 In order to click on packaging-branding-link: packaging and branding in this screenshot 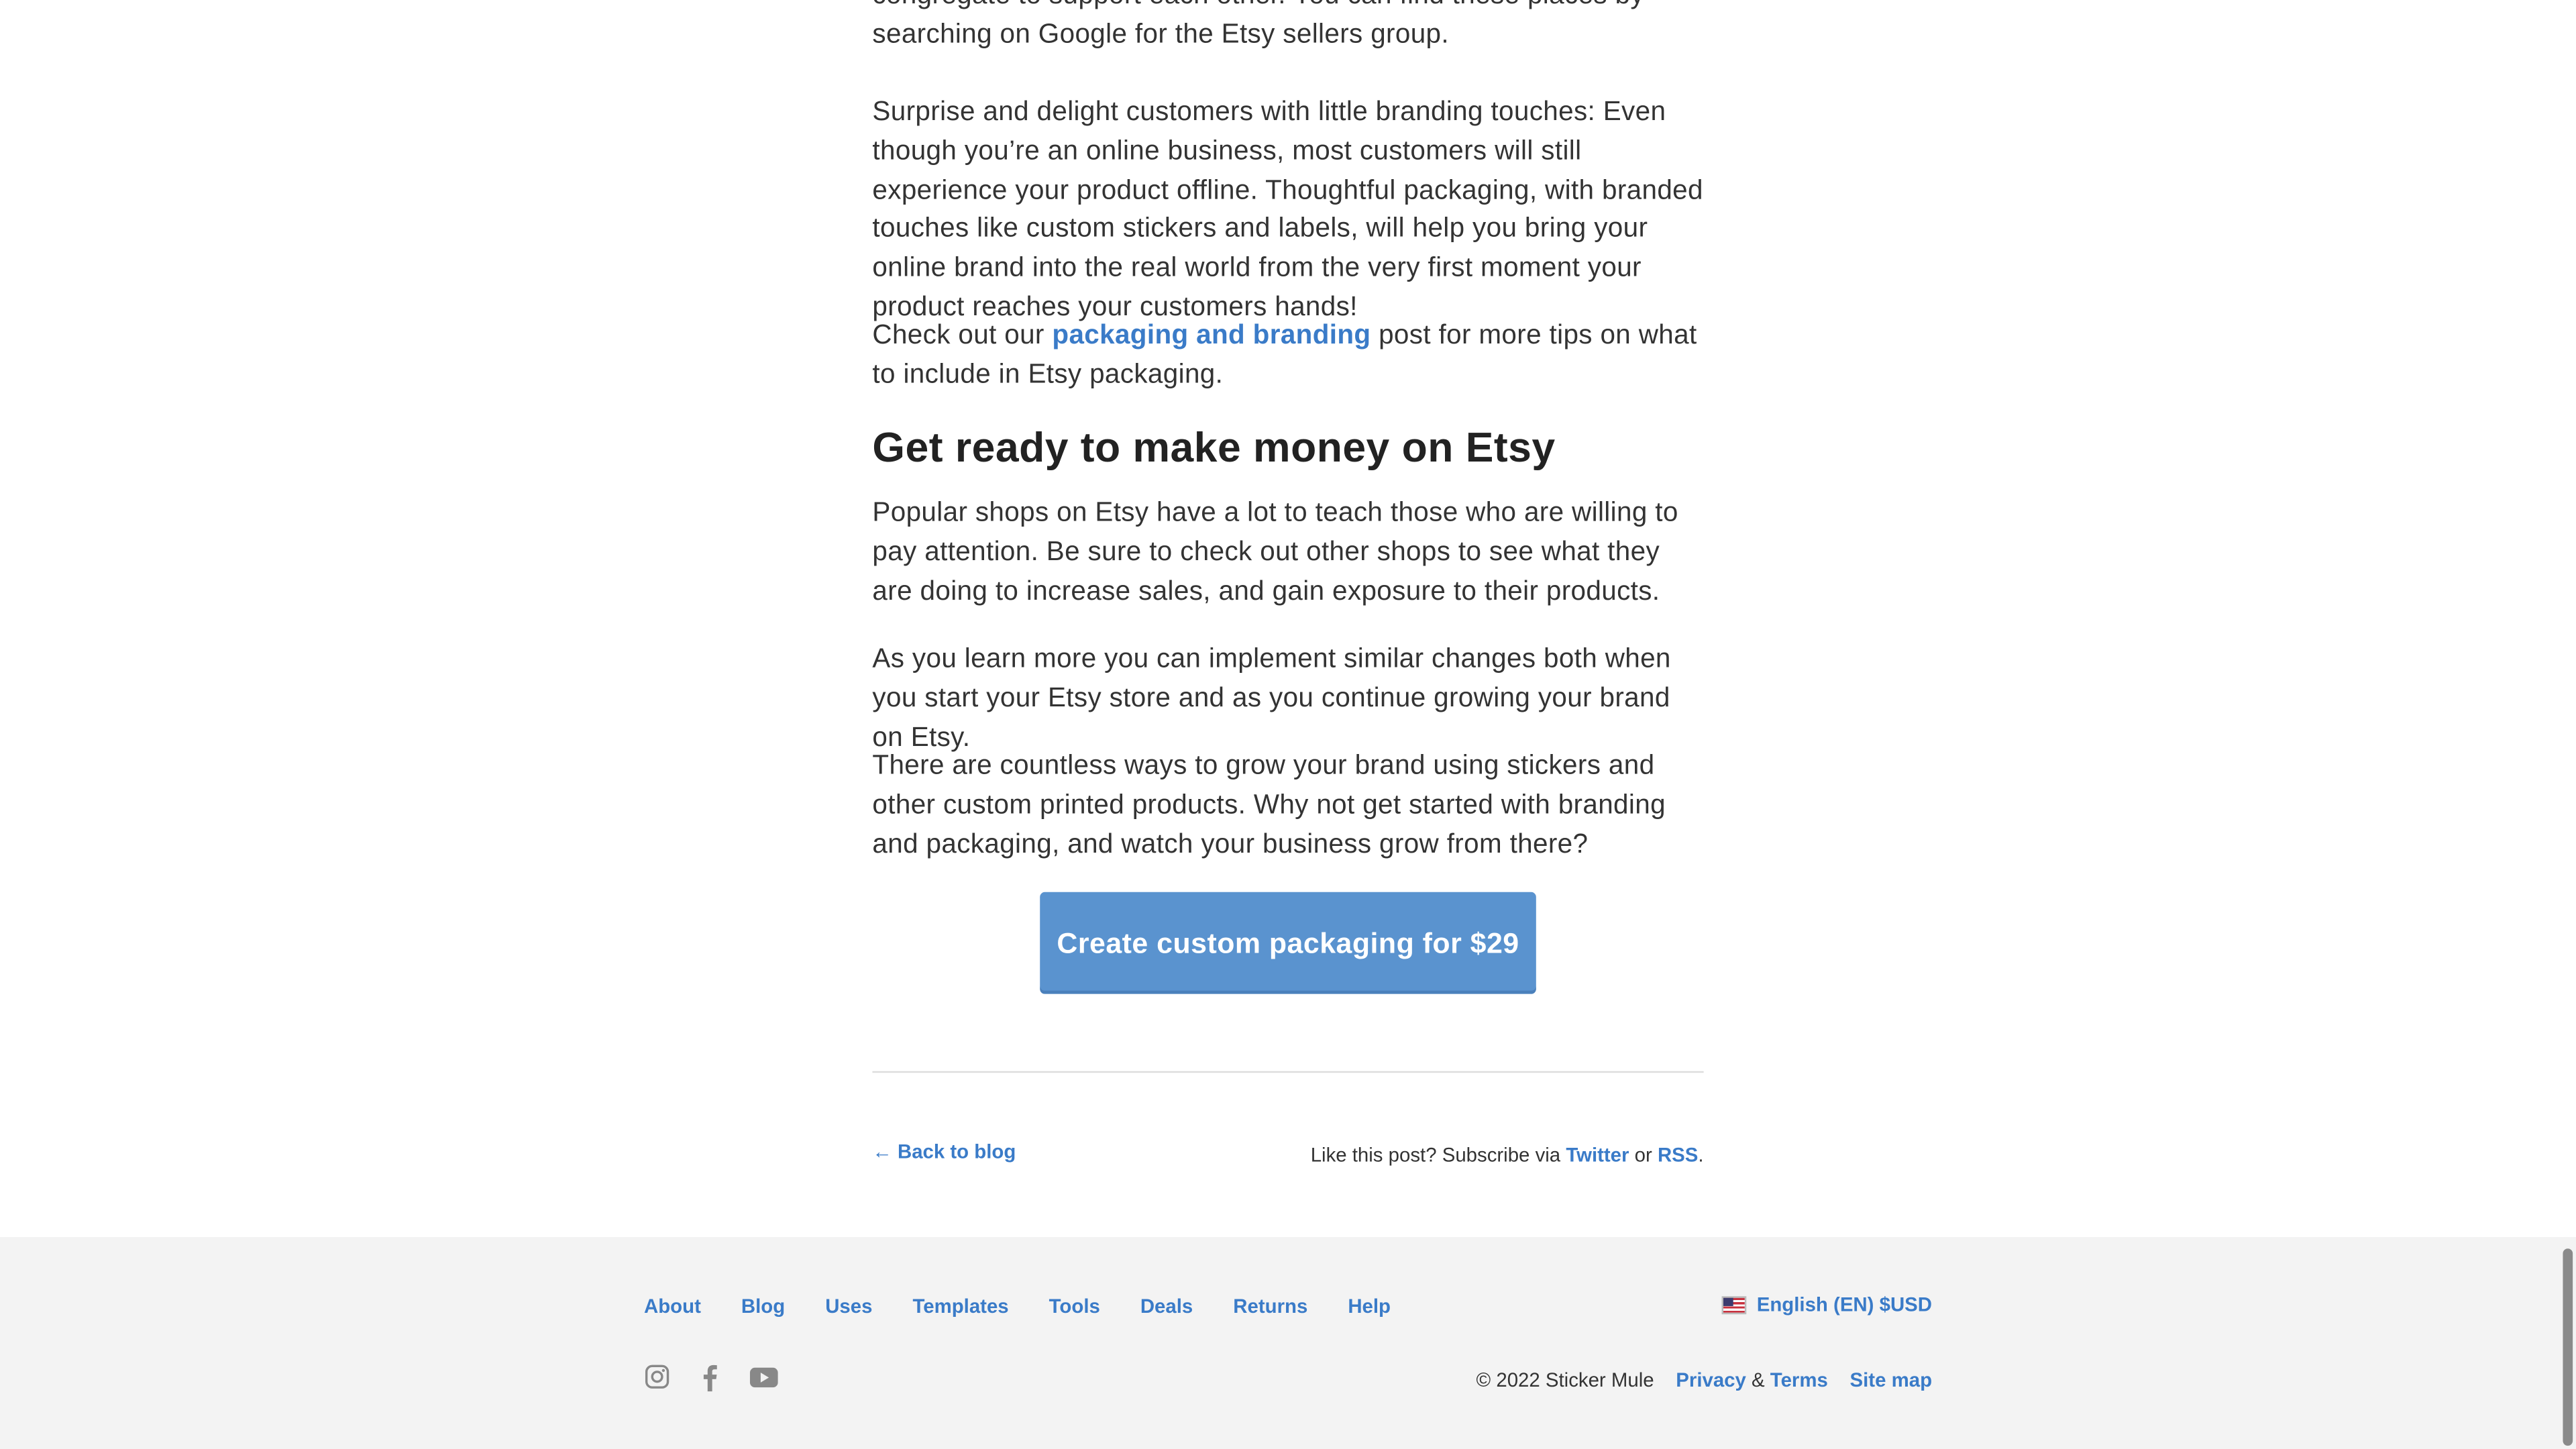, I will do `click(1211, 335)`.